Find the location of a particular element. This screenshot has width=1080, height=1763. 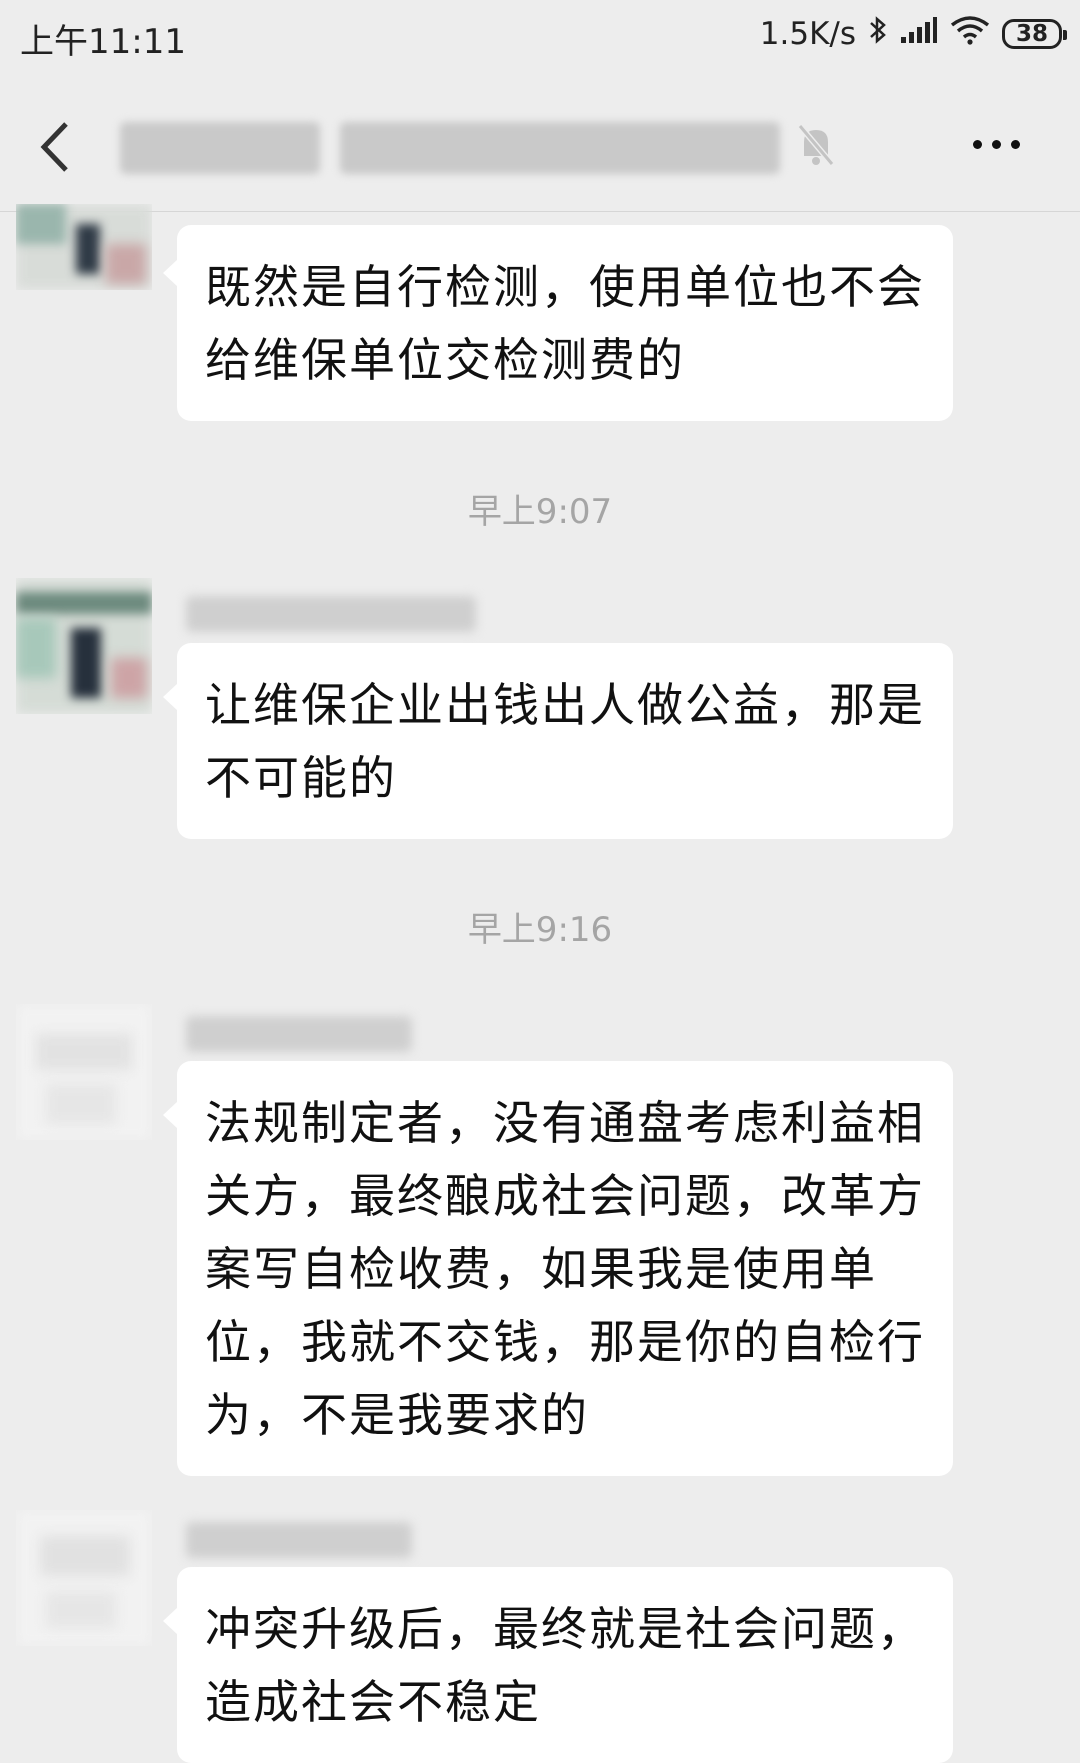

chat-title-part is located at coordinates (560, 148).